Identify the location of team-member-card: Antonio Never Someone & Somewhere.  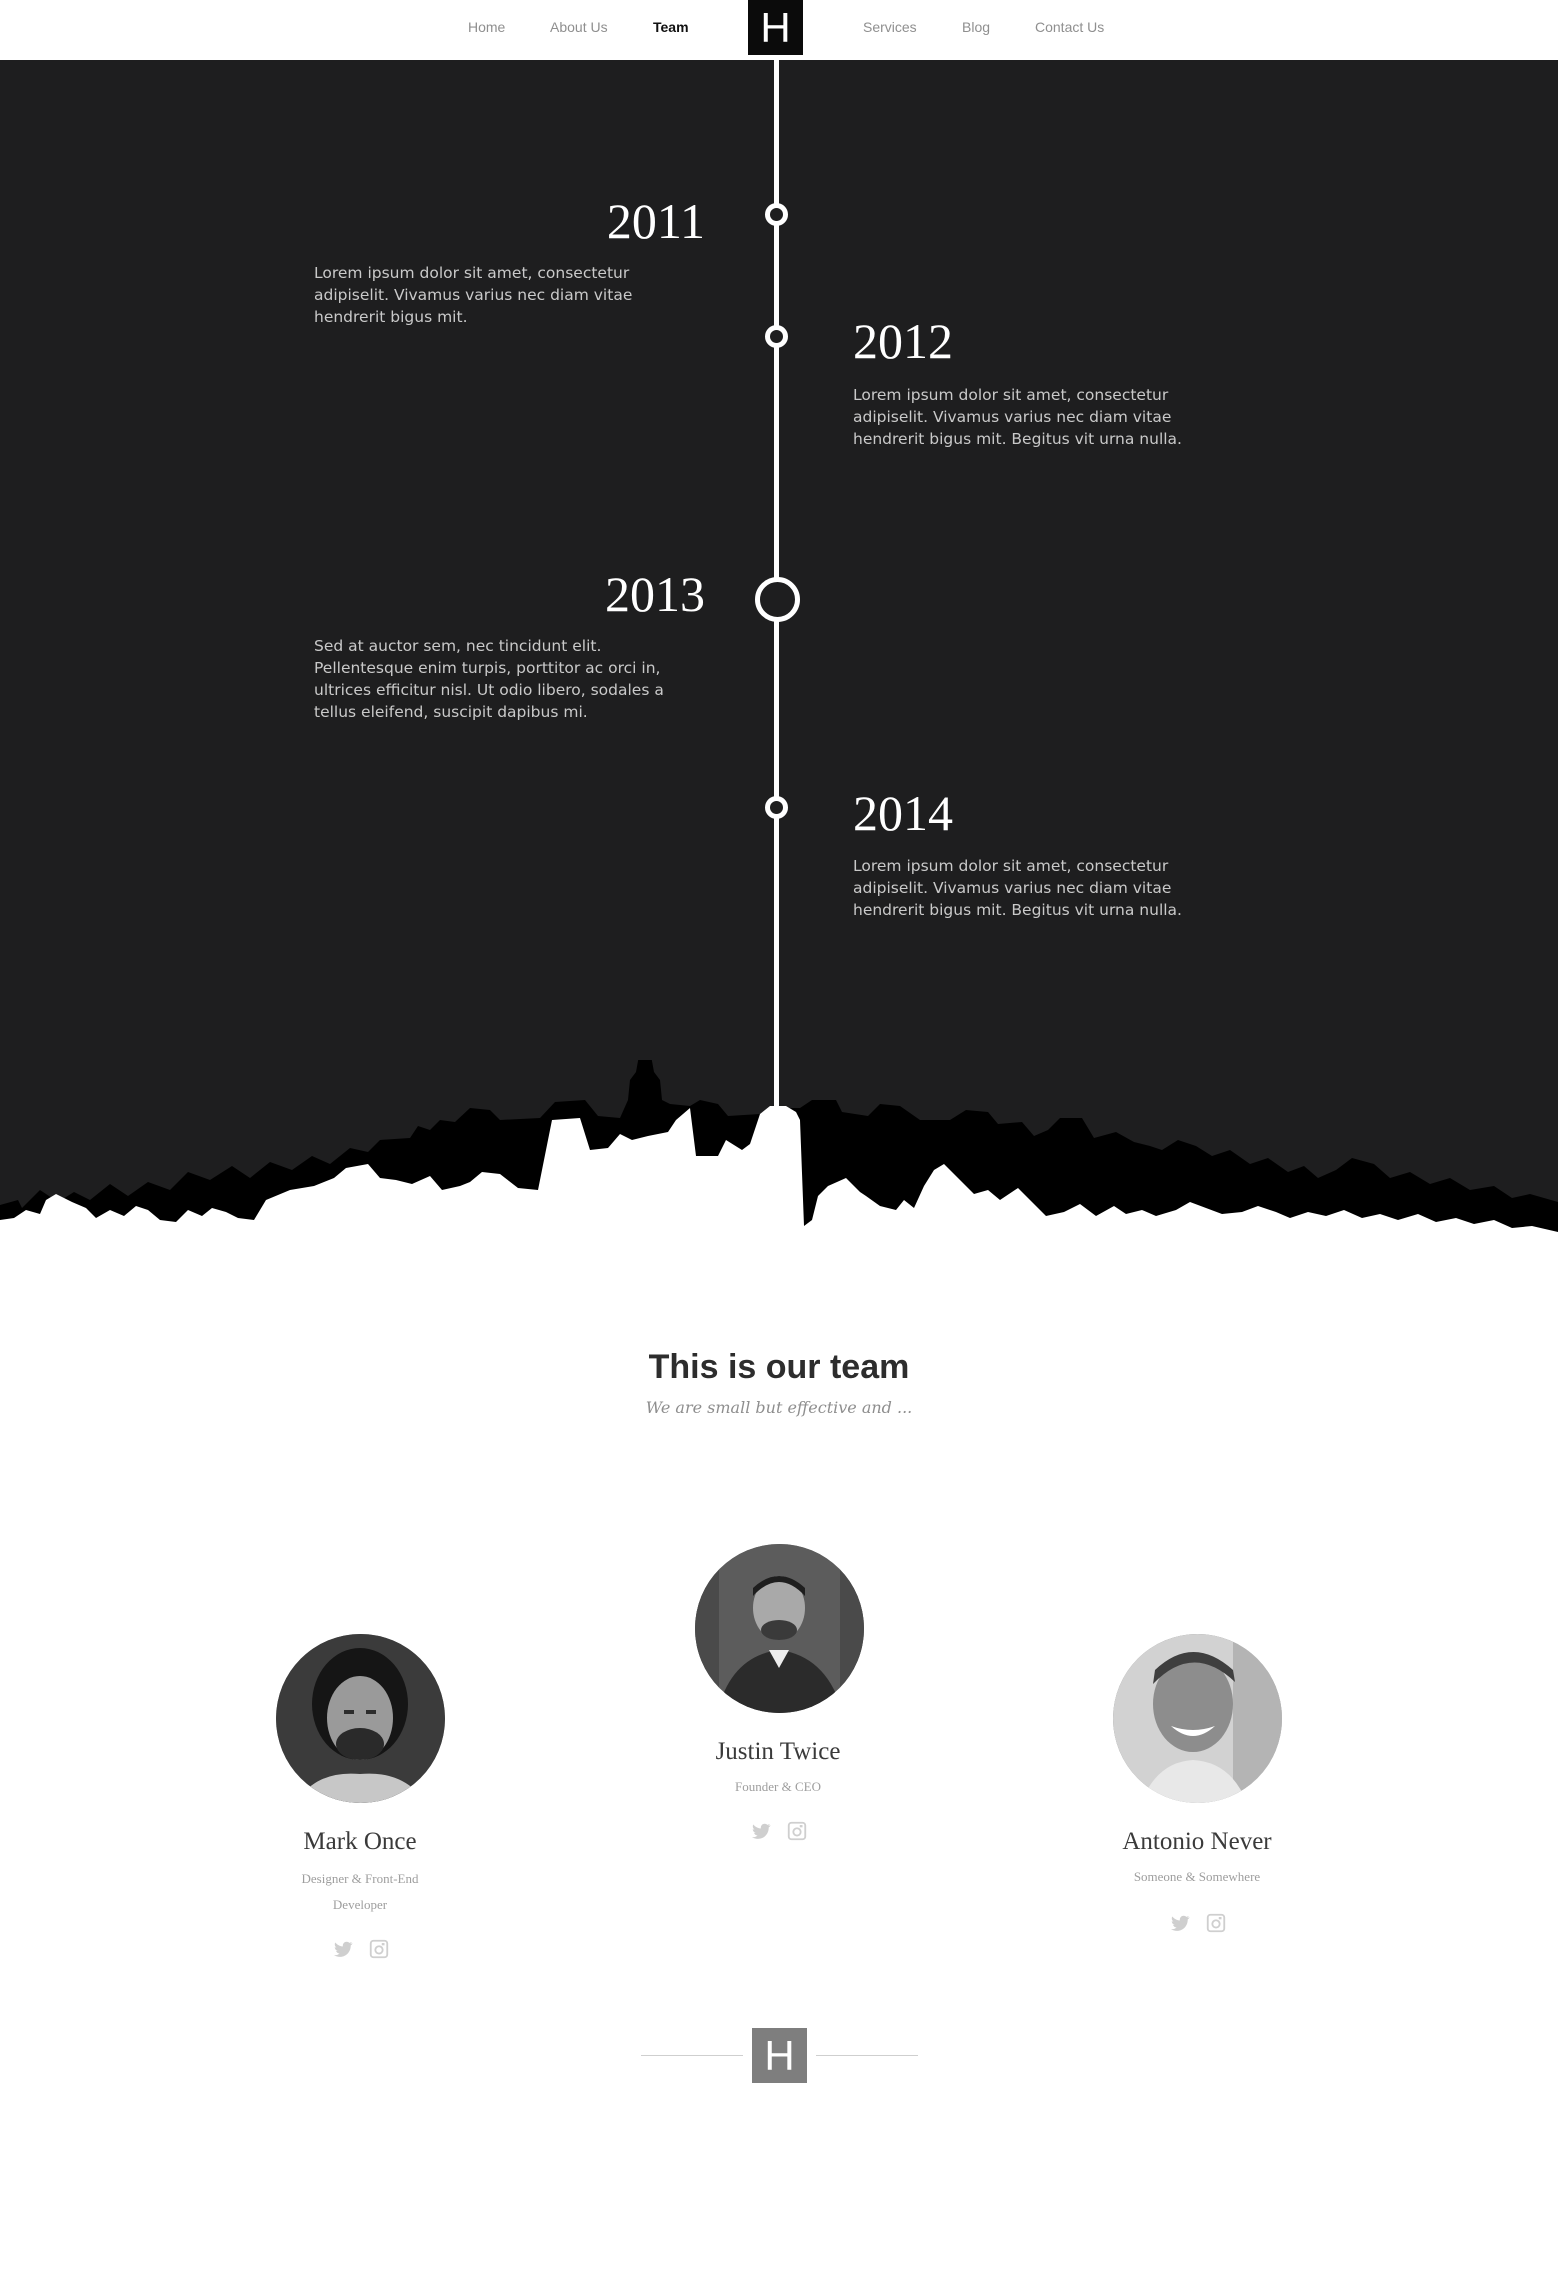
(1197, 1792).